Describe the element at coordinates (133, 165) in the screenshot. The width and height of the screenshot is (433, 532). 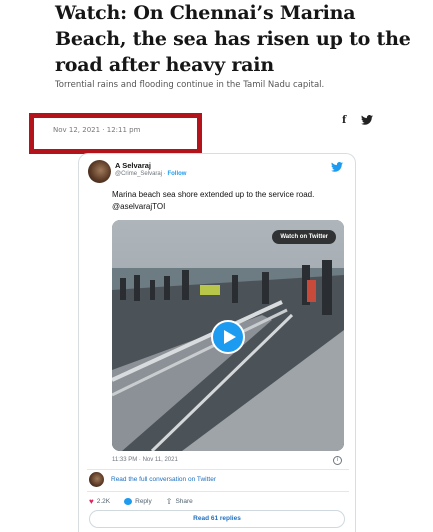
I see `tweet-author-name: A Selvaraj` at that location.